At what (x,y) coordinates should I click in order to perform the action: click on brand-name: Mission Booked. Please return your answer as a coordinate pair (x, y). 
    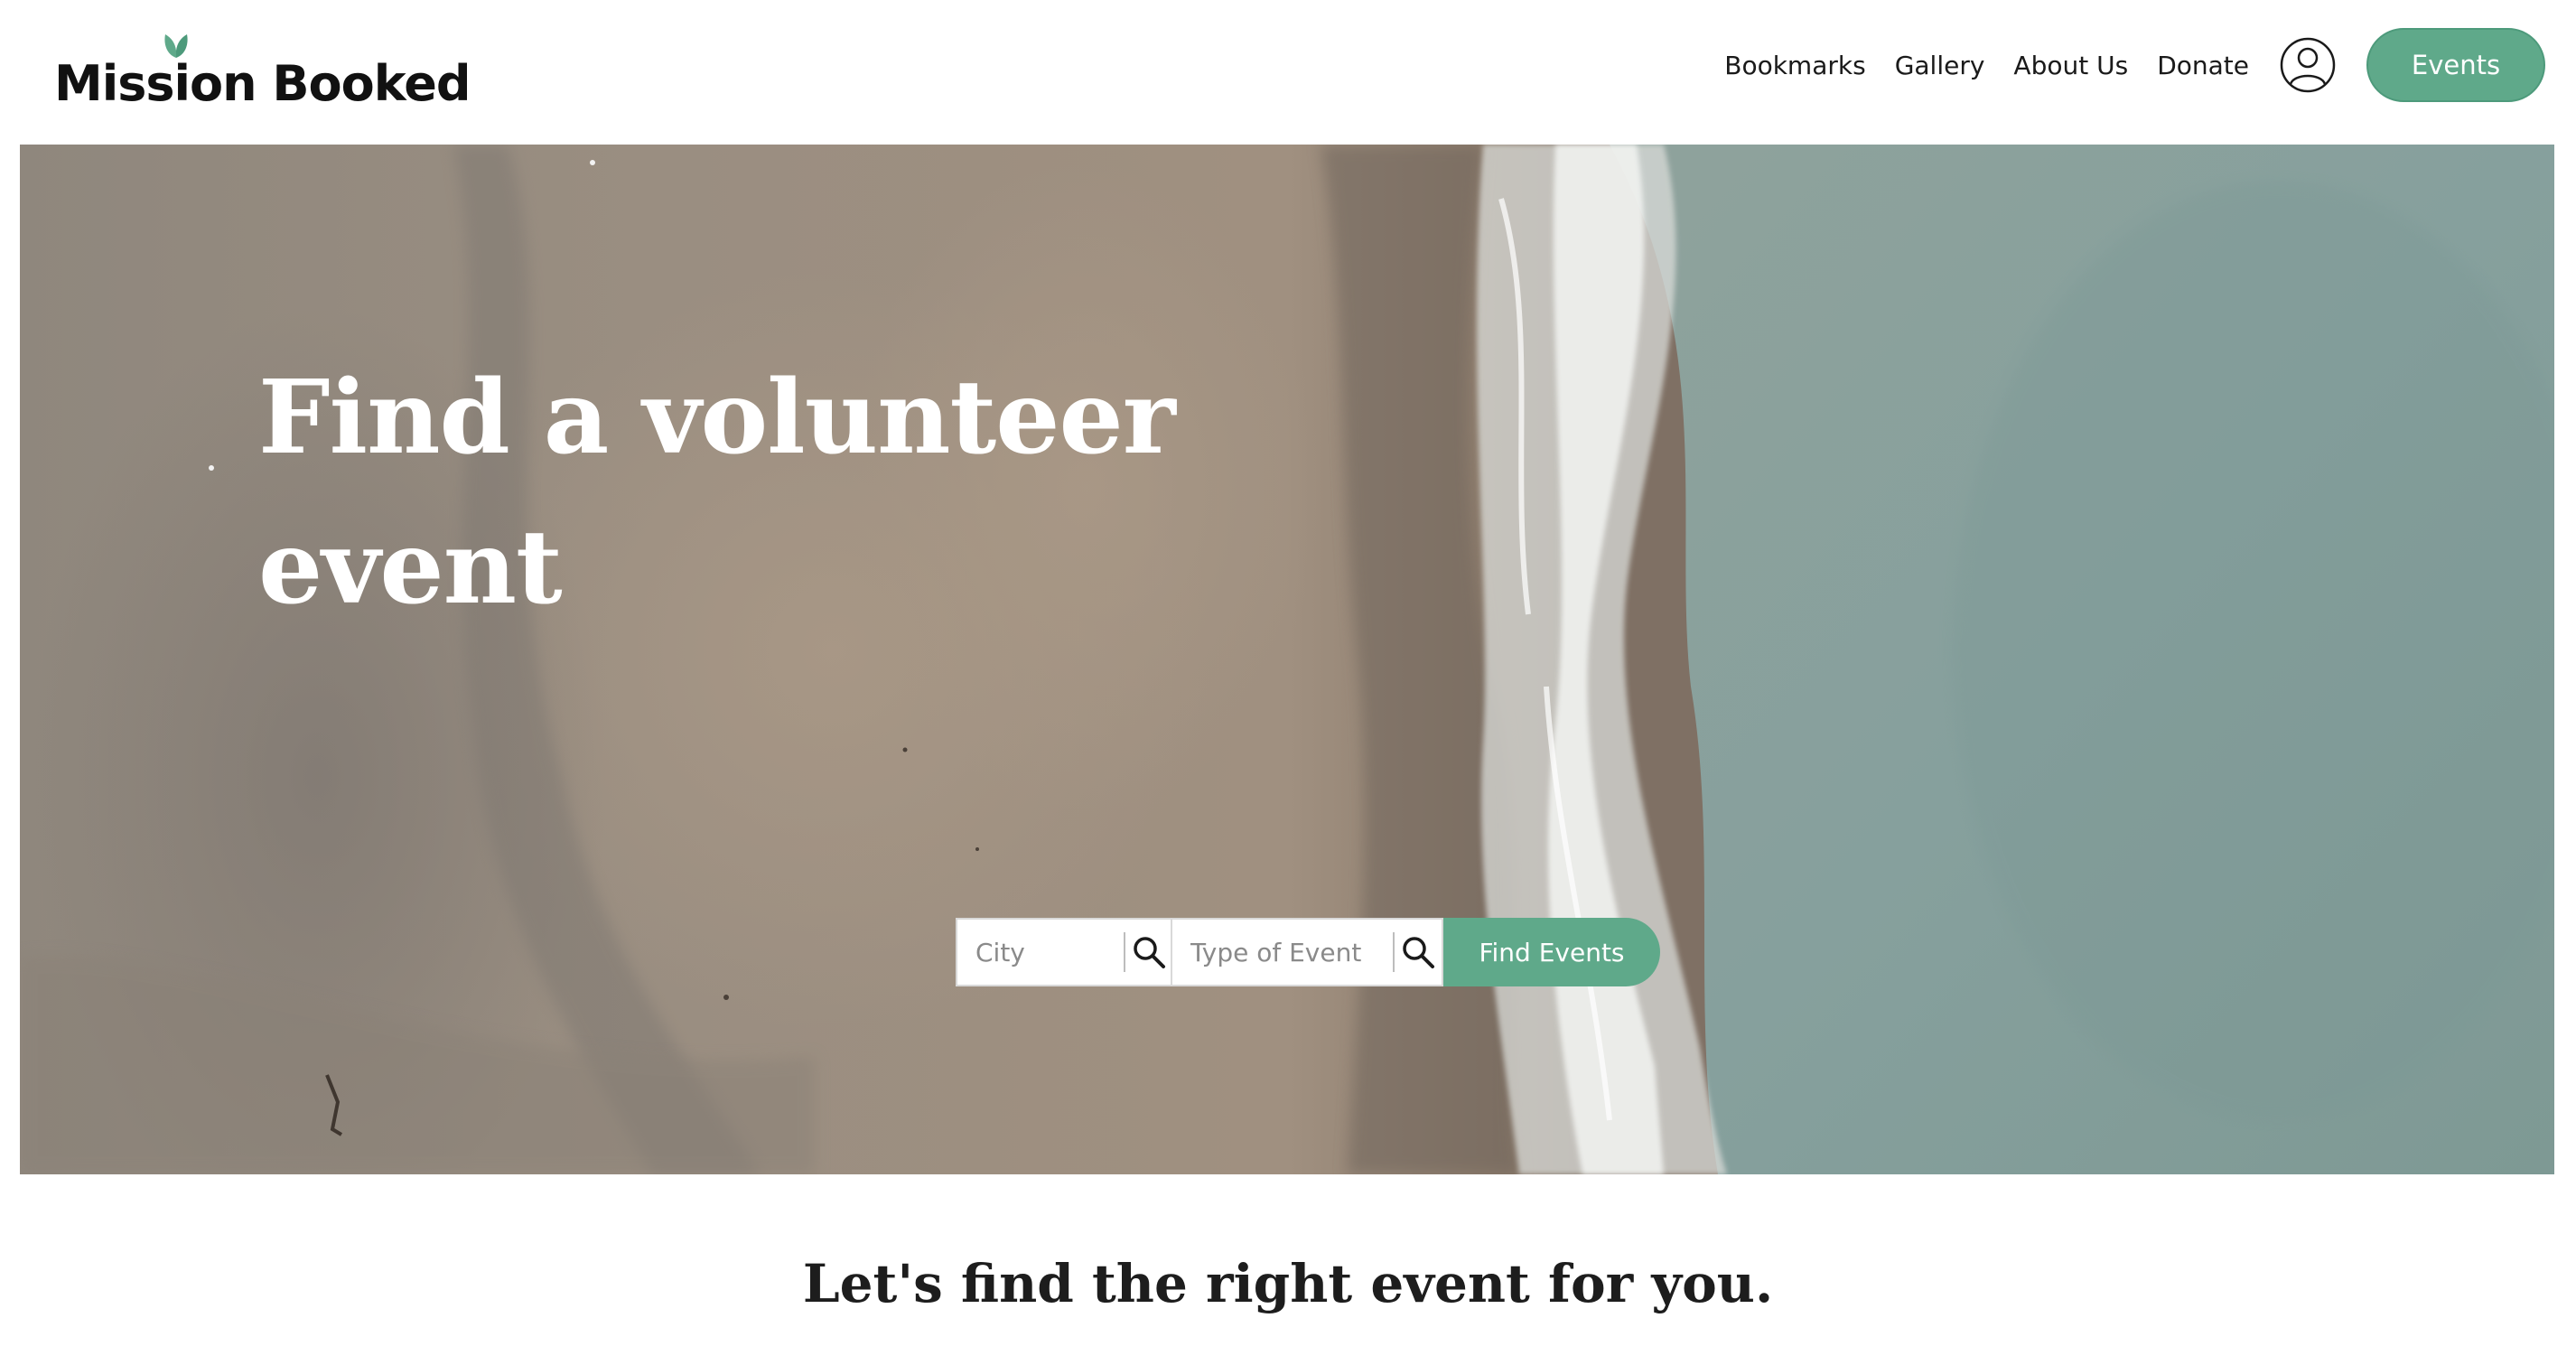
    Looking at the image, I should click on (262, 83).